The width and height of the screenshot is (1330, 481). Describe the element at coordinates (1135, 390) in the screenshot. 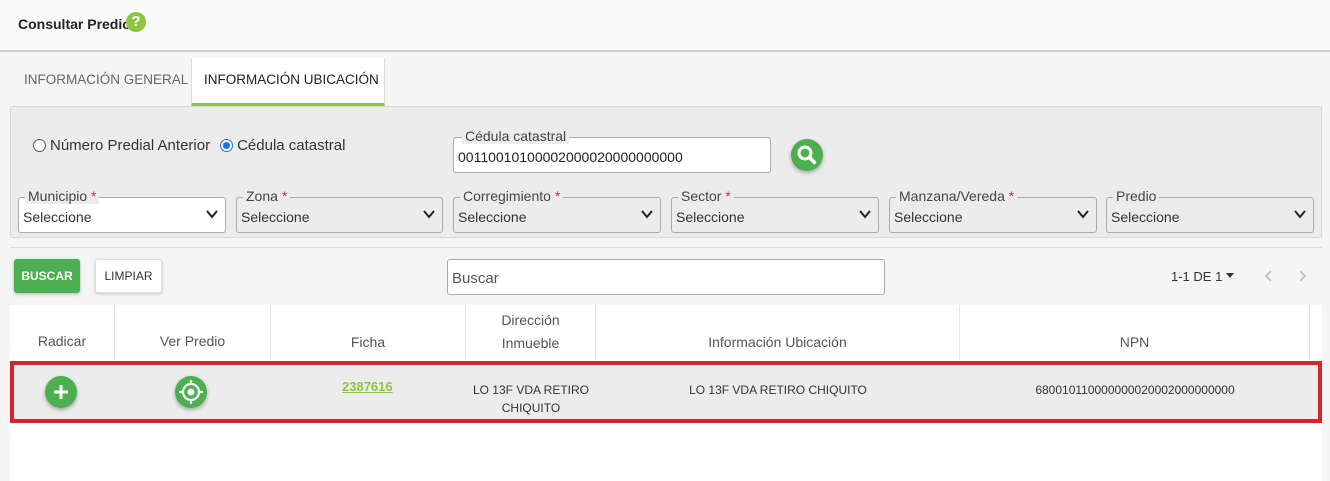

I see `npn-cell: 680010110000000020002000000000` at that location.